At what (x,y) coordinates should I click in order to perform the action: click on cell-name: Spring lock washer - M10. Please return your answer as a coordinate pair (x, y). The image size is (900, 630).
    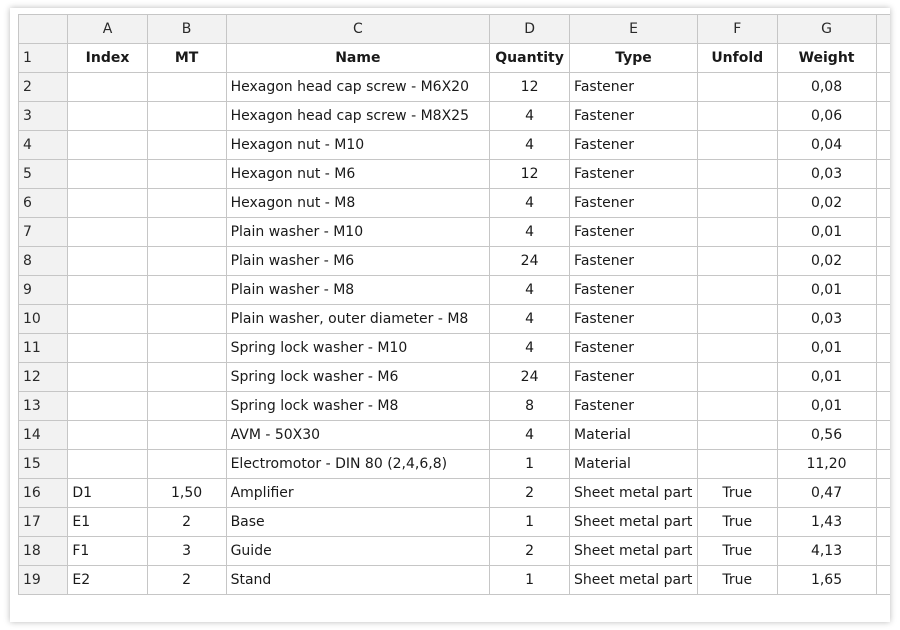
    Looking at the image, I should click on (358, 348).